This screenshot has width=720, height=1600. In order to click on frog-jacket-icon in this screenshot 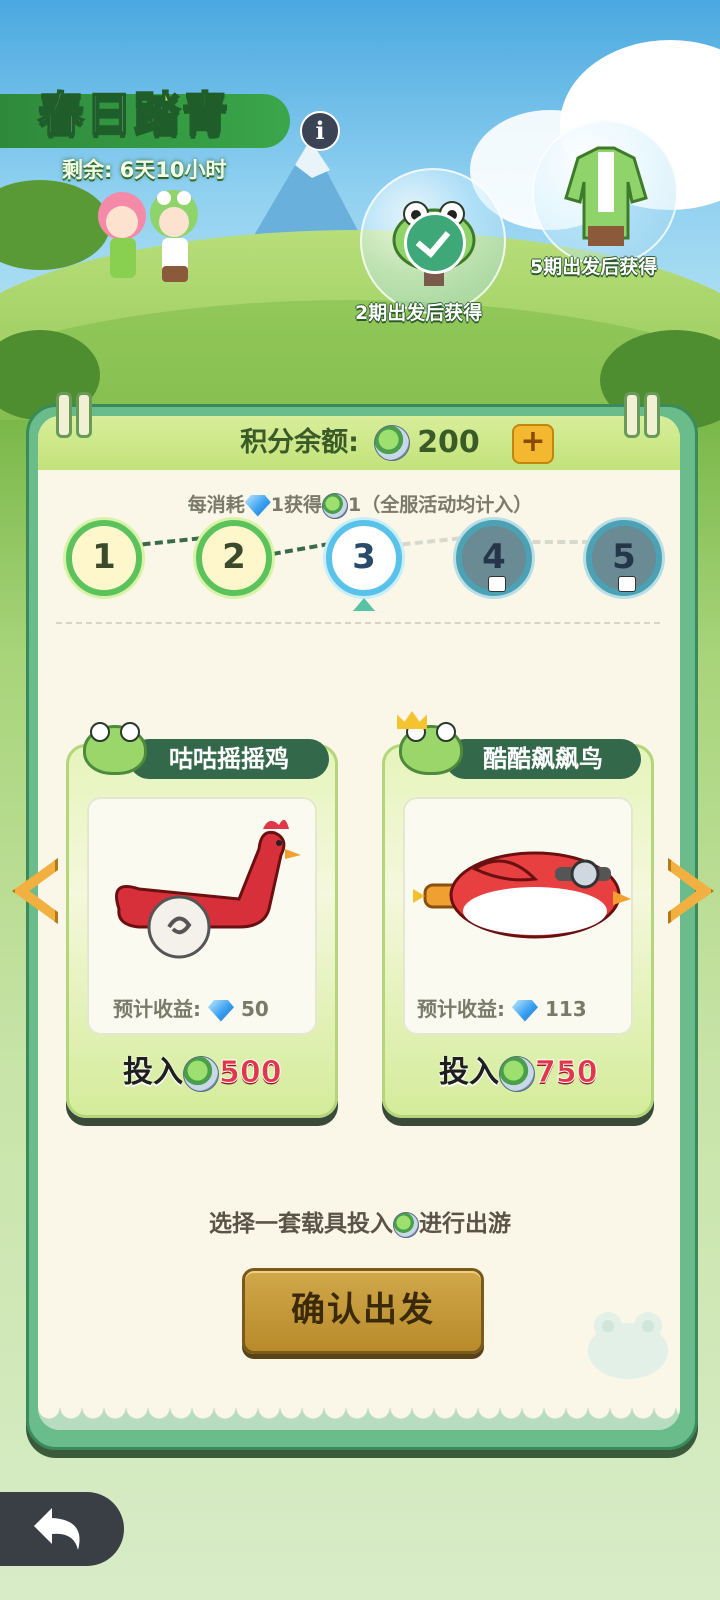, I will do `click(606, 196)`.